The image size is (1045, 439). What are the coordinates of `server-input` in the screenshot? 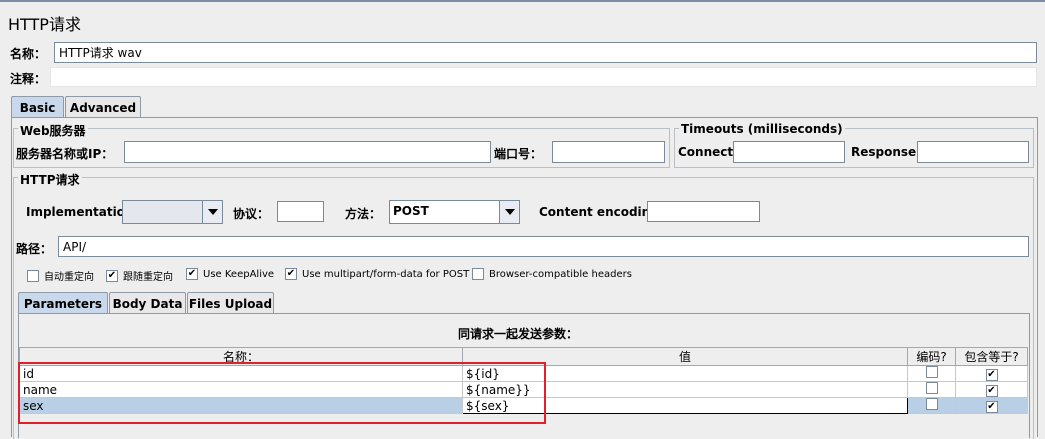 It's located at (307, 152).